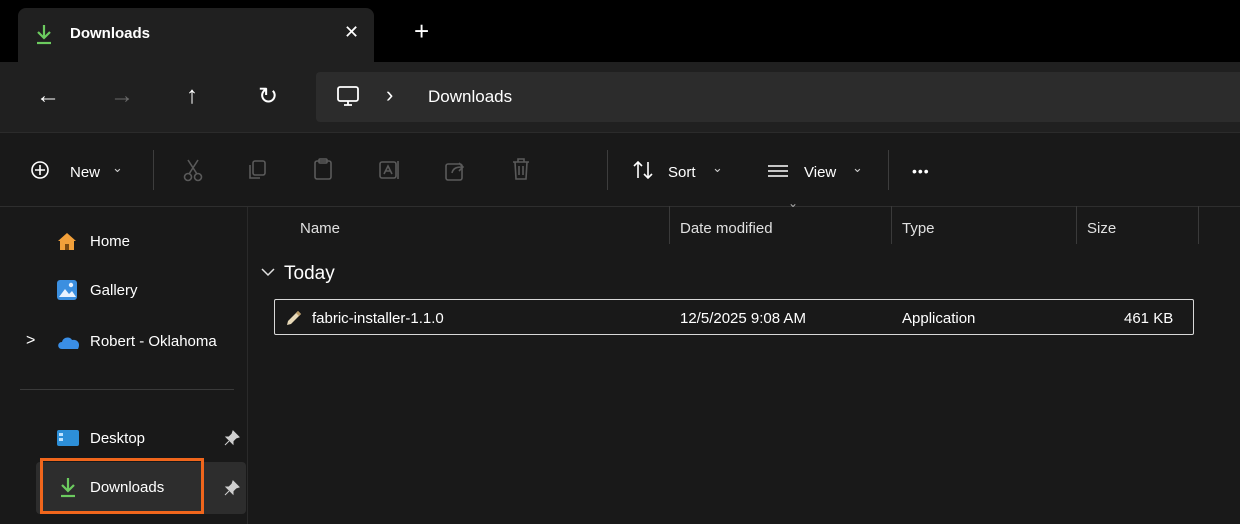  I want to click on new-label: New, so click(85, 172).